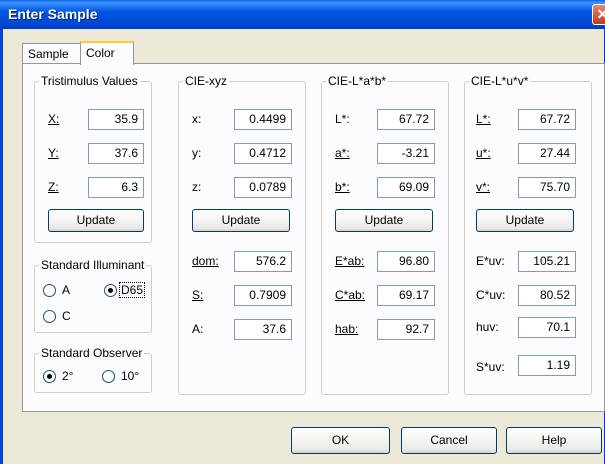  What do you see at coordinates (263, 187) in the screenshot?
I see `xyz-z-field: 0.0789` at bounding box center [263, 187].